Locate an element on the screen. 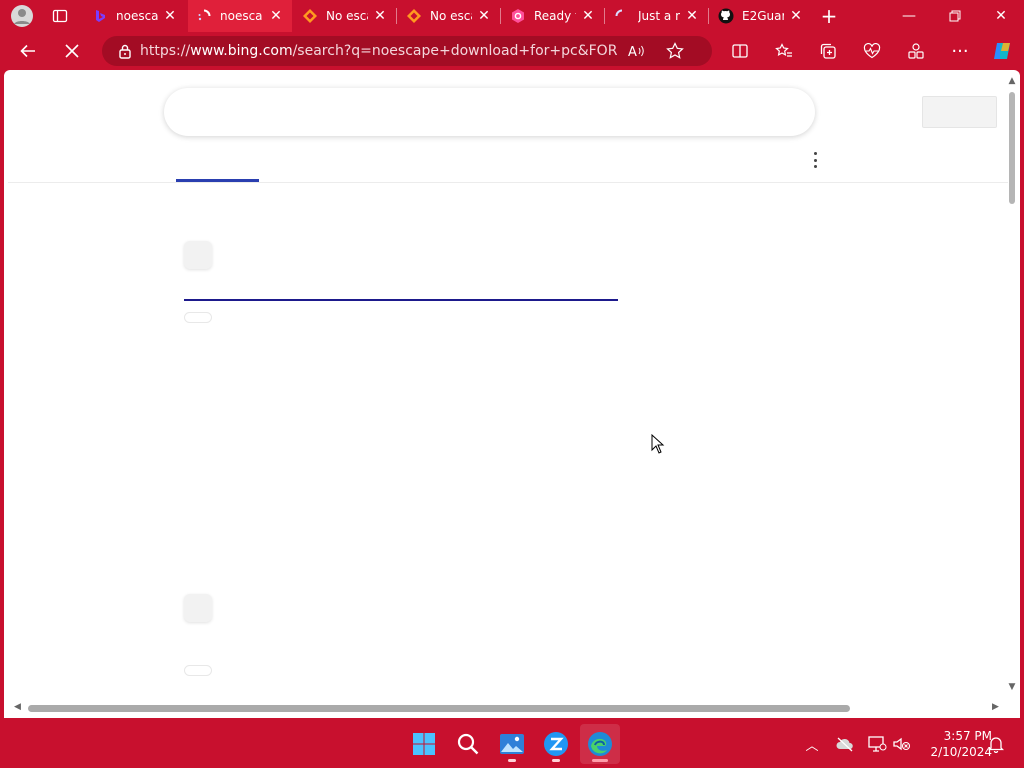 The width and height of the screenshot is (1024, 768). tab-3: No esca ✕ is located at coordinates (345, 16).